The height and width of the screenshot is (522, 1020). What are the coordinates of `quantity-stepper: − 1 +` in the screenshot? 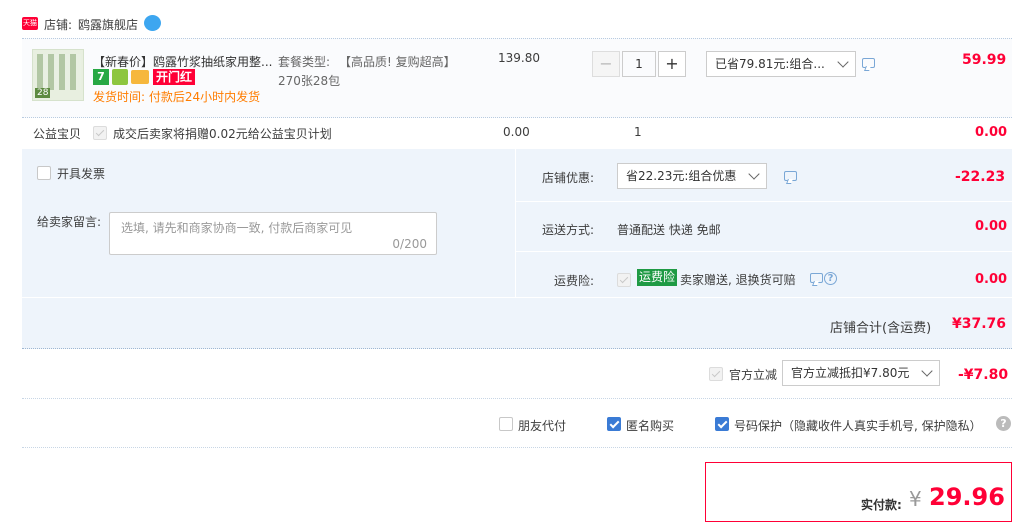 It's located at (640, 64).